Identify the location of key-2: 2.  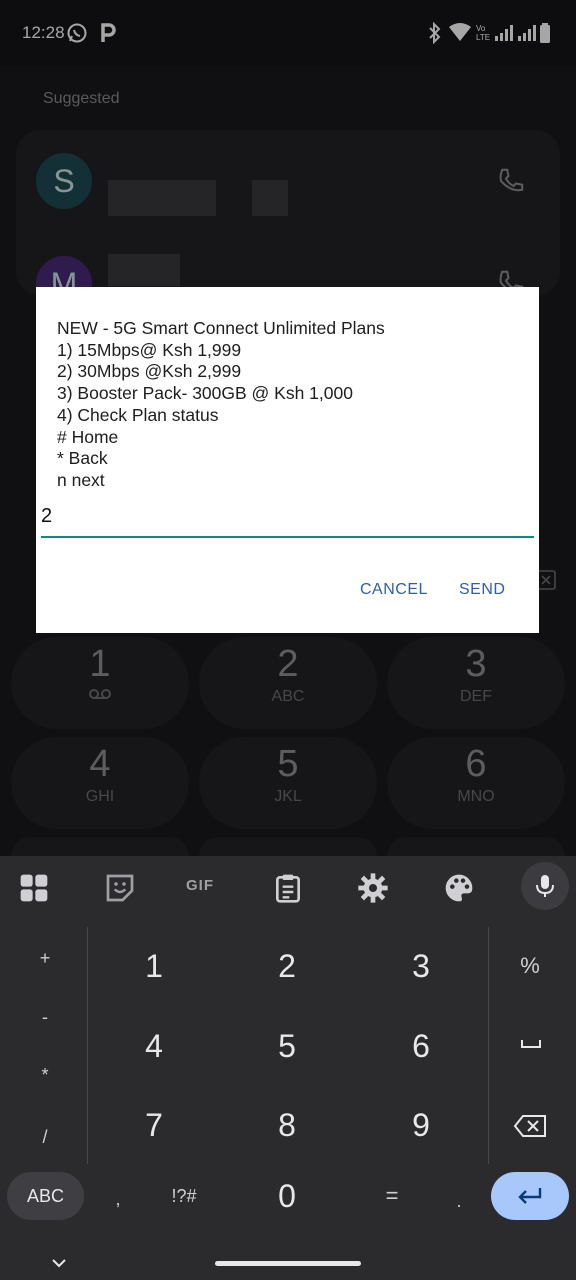
(287, 966).